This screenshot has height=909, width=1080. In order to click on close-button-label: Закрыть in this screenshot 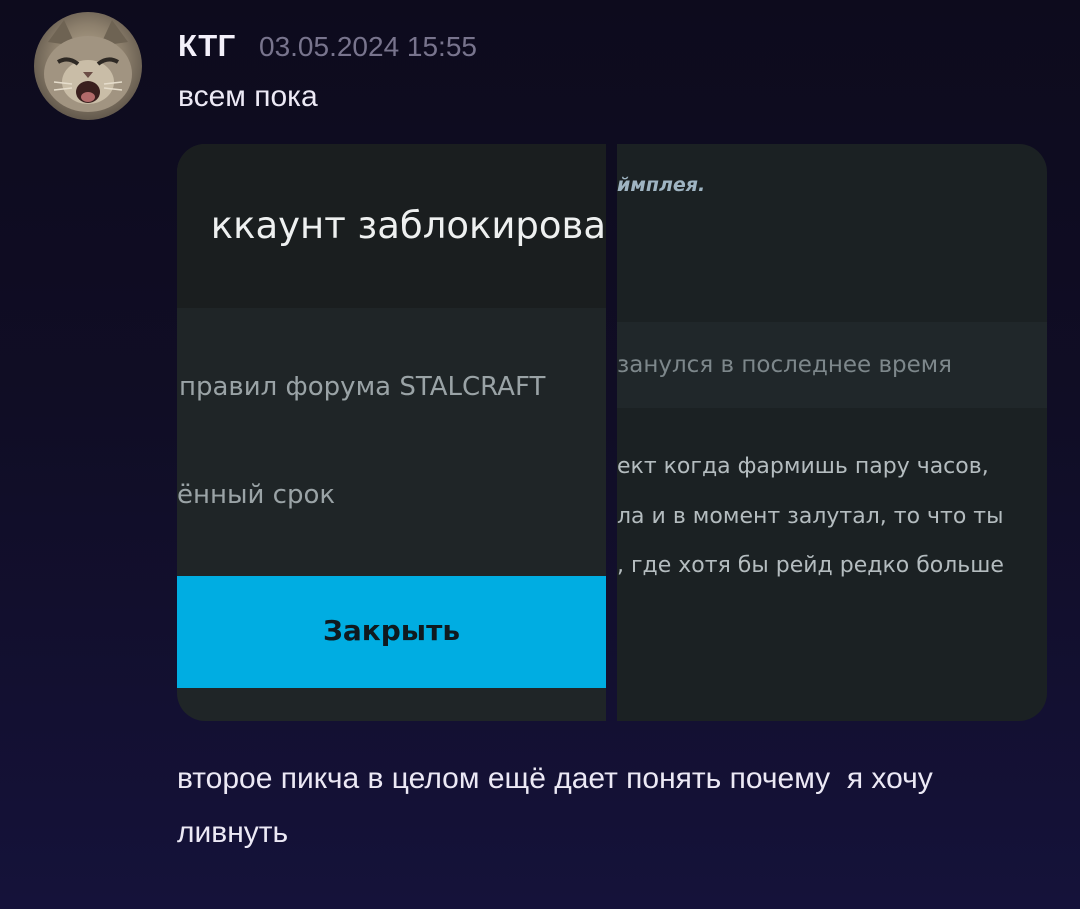, I will do `click(391, 630)`.